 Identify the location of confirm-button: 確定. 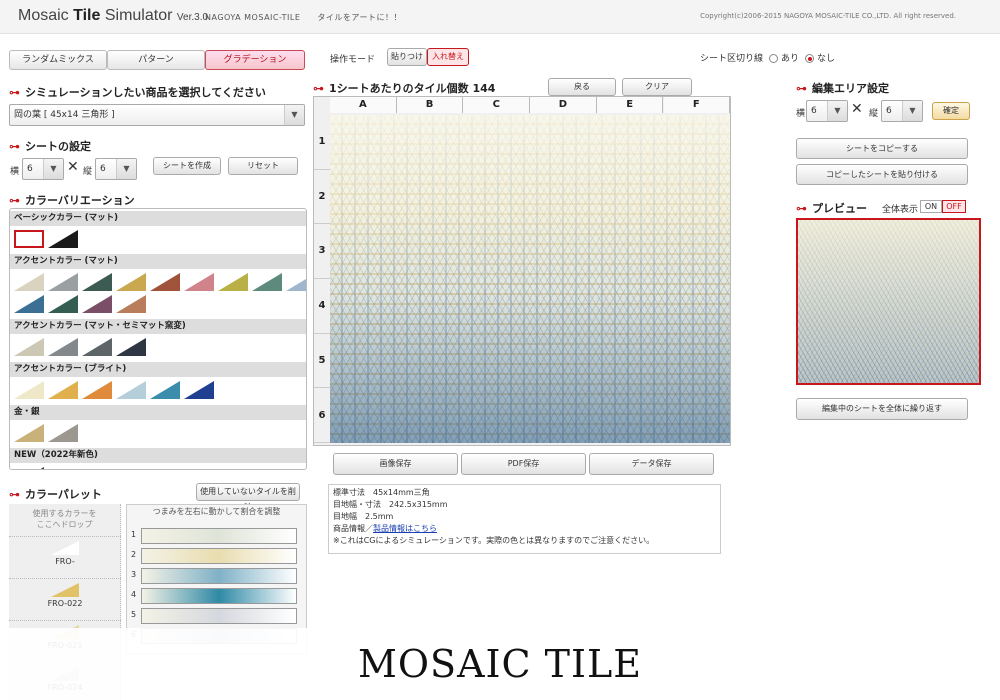
(951, 111).